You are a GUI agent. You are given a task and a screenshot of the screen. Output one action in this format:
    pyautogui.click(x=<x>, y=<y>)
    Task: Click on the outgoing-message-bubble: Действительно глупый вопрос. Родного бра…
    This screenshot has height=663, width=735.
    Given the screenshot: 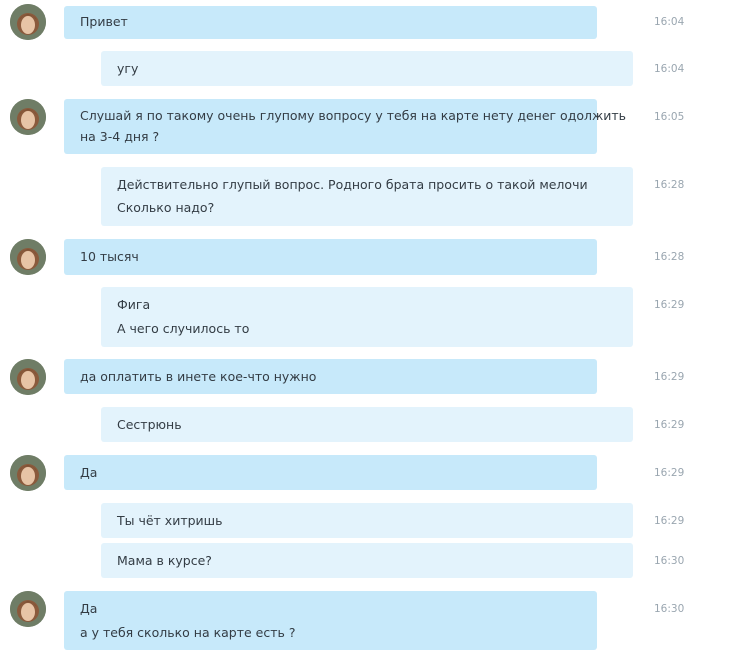 What is the action you would take?
    pyautogui.click(x=367, y=196)
    